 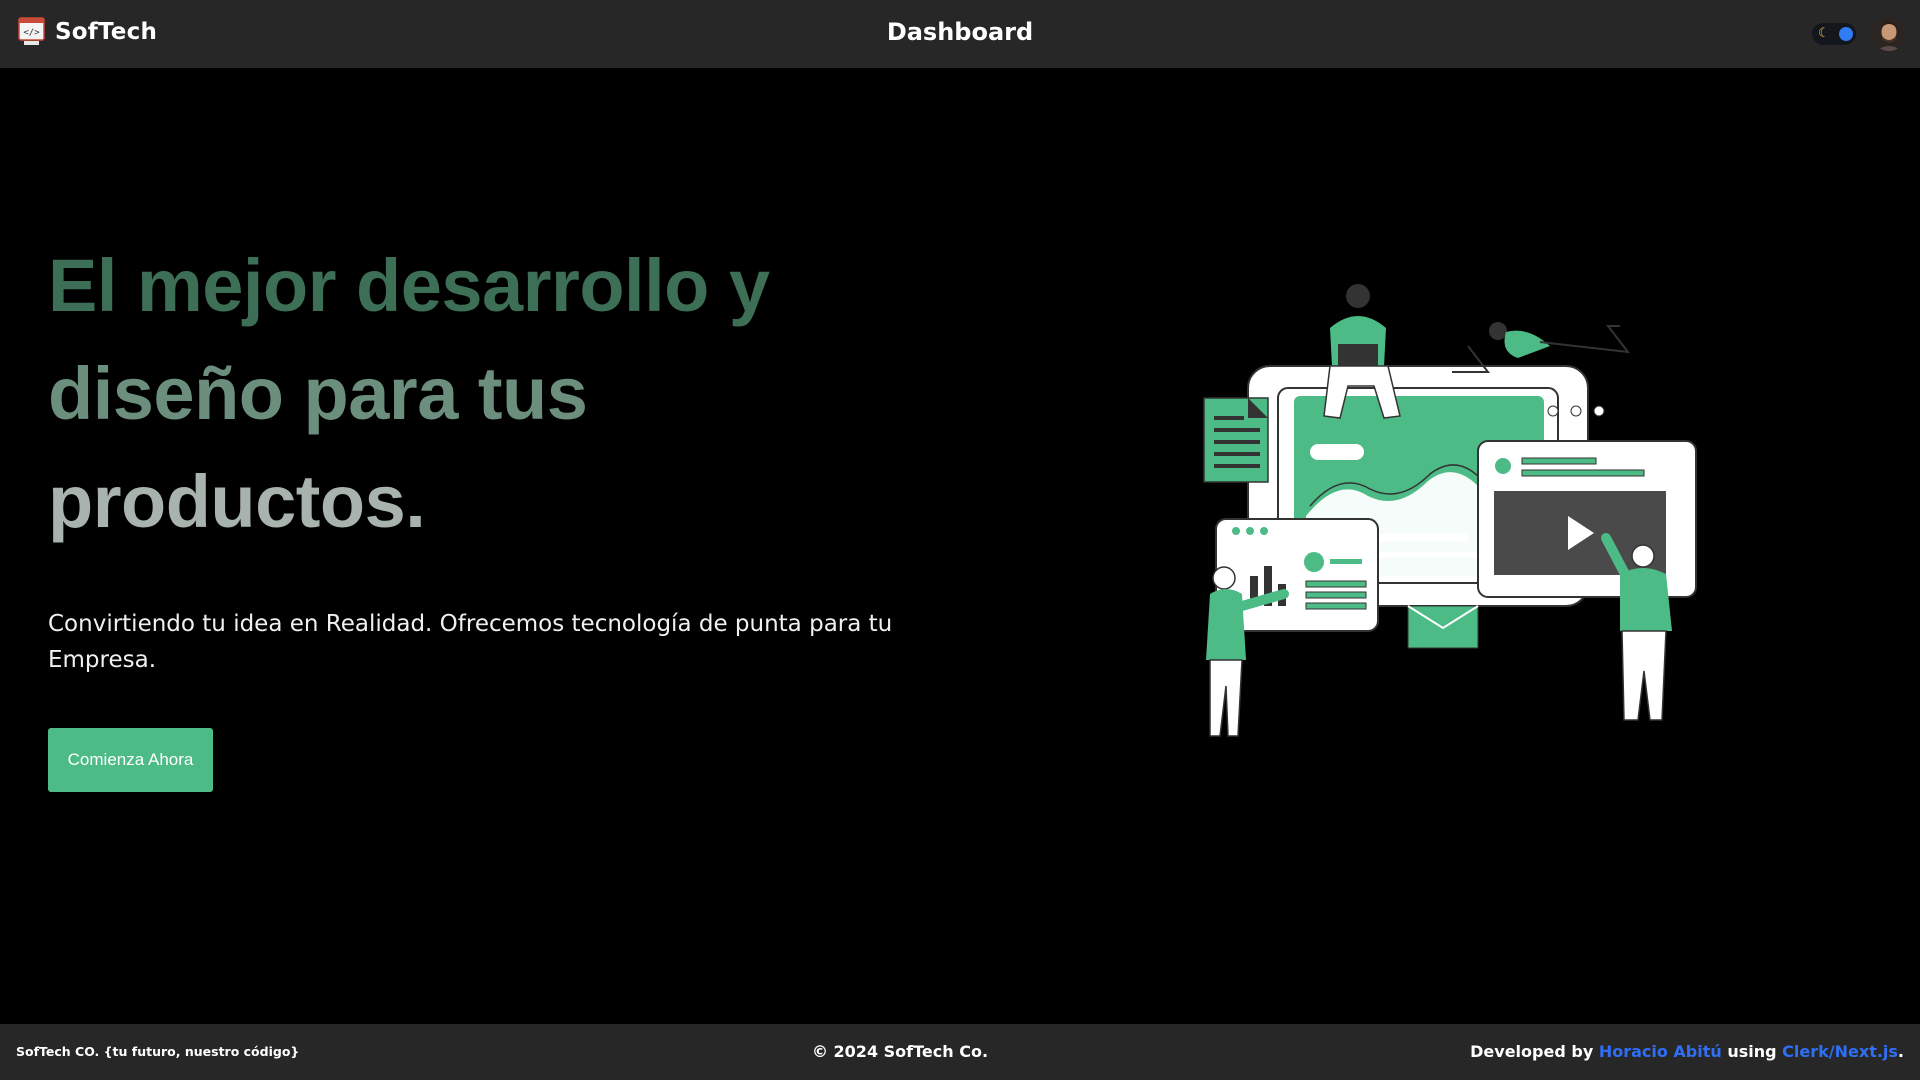 What do you see at coordinates (1443, 511) in the screenshot?
I see `hero-illustration` at bounding box center [1443, 511].